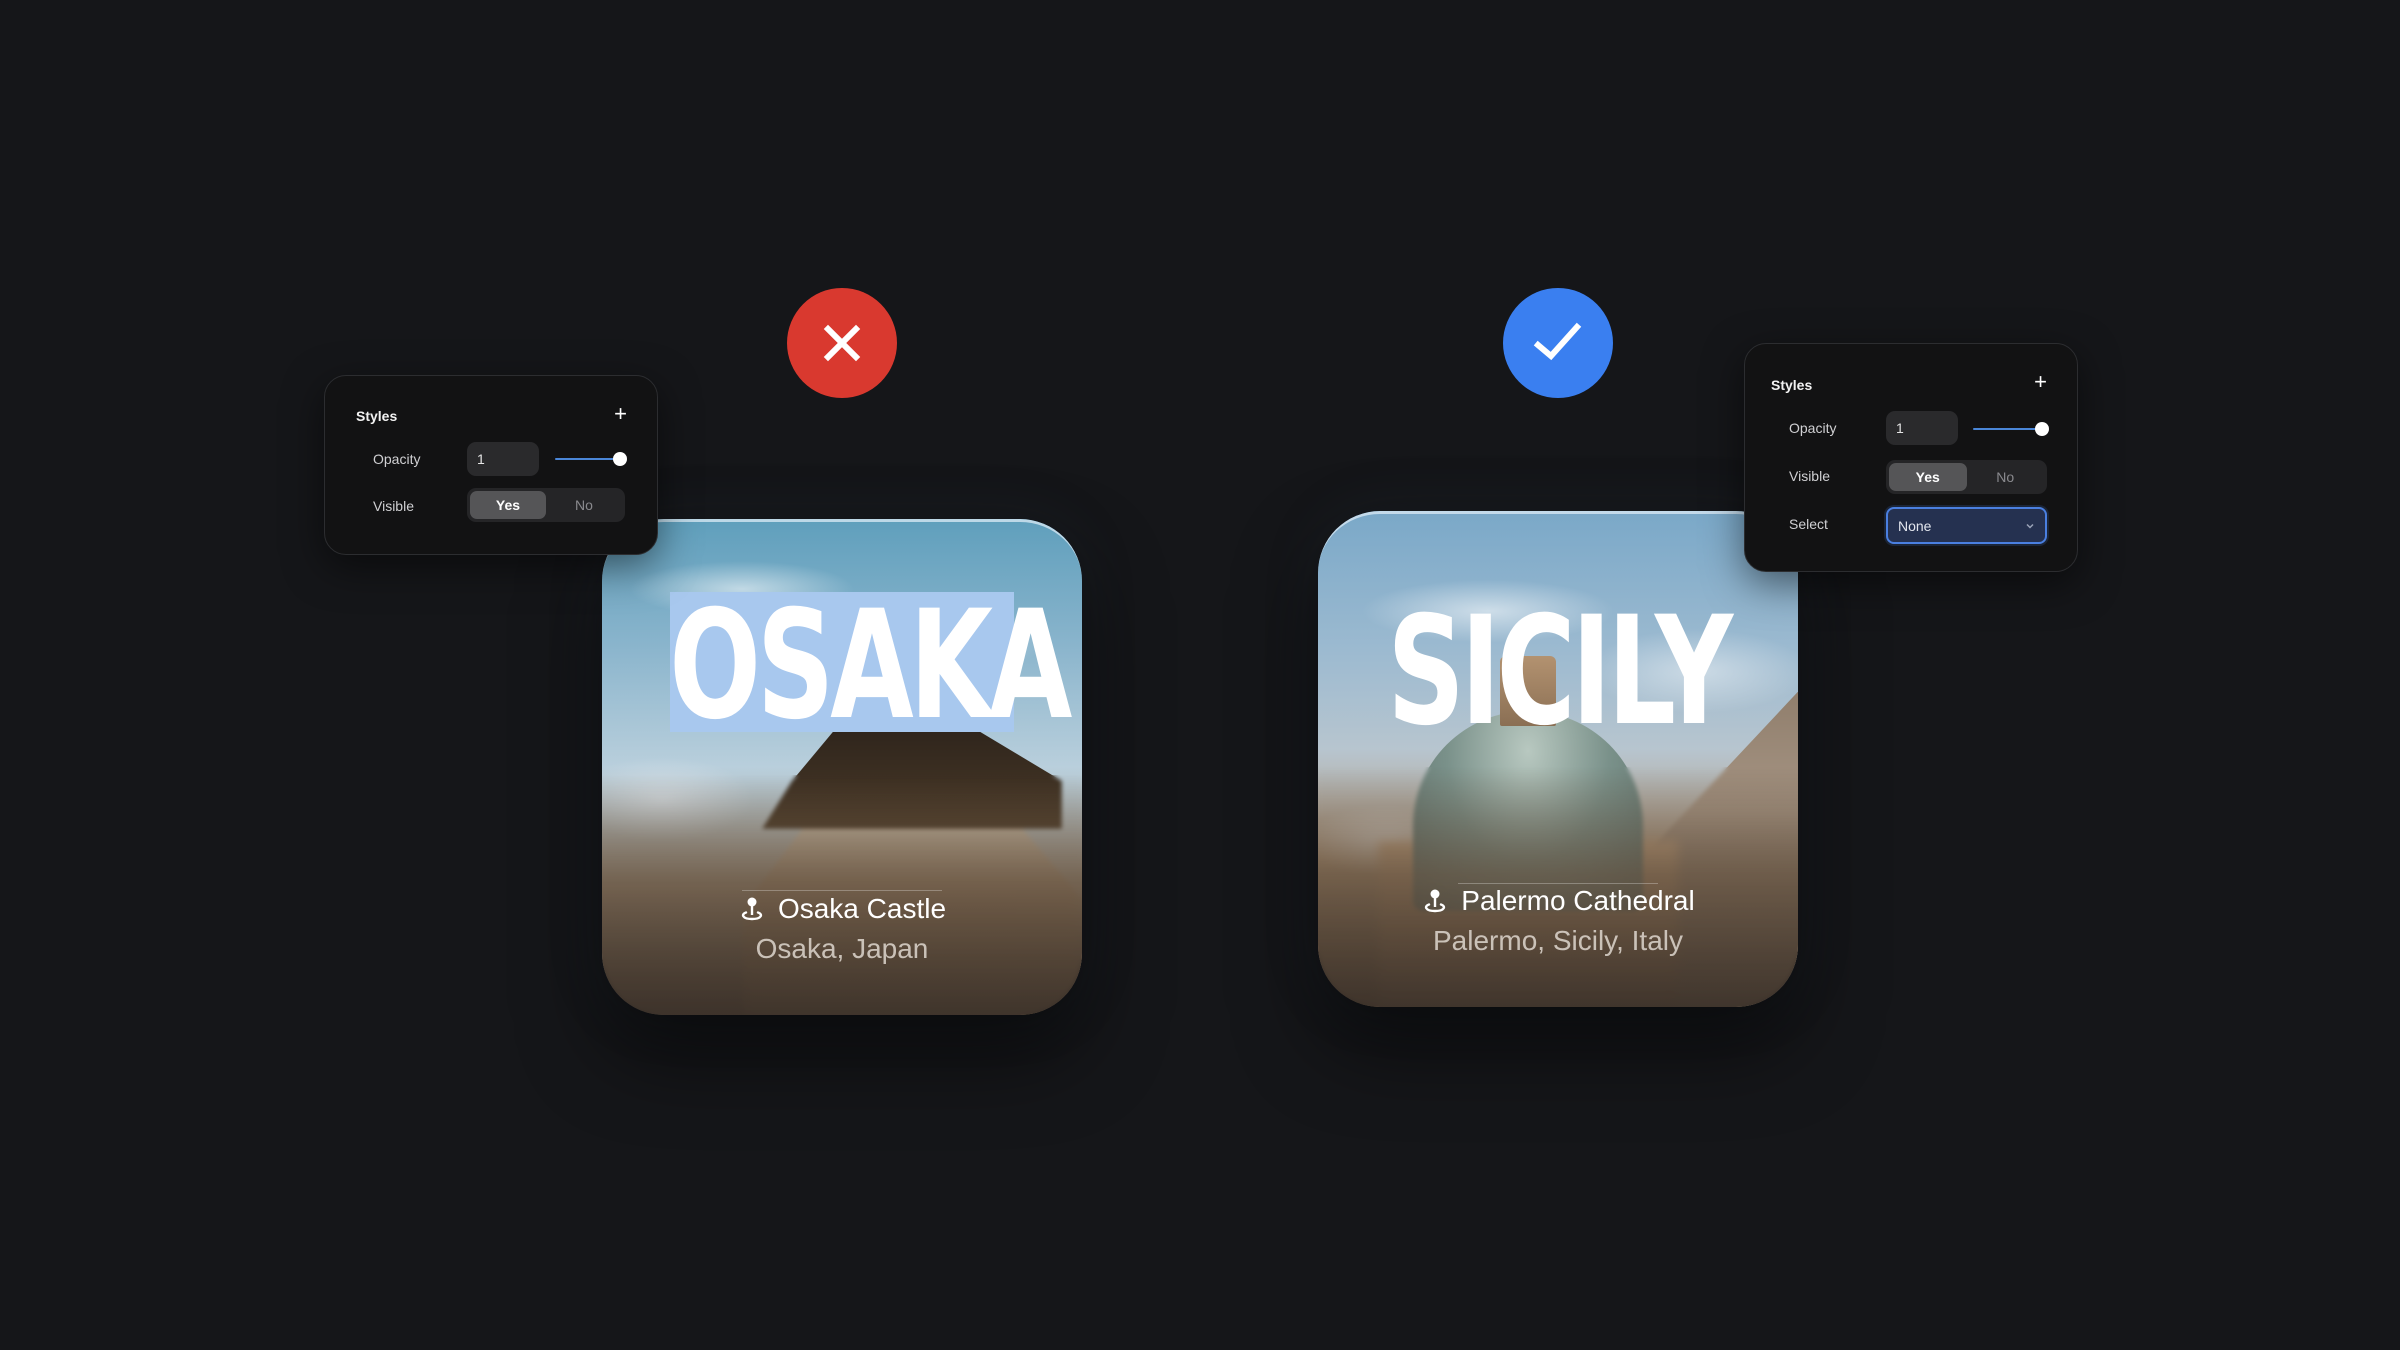 Image resolution: width=2400 pixels, height=1350 pixels. I want to click on correct-badge, so click(1558, 343).